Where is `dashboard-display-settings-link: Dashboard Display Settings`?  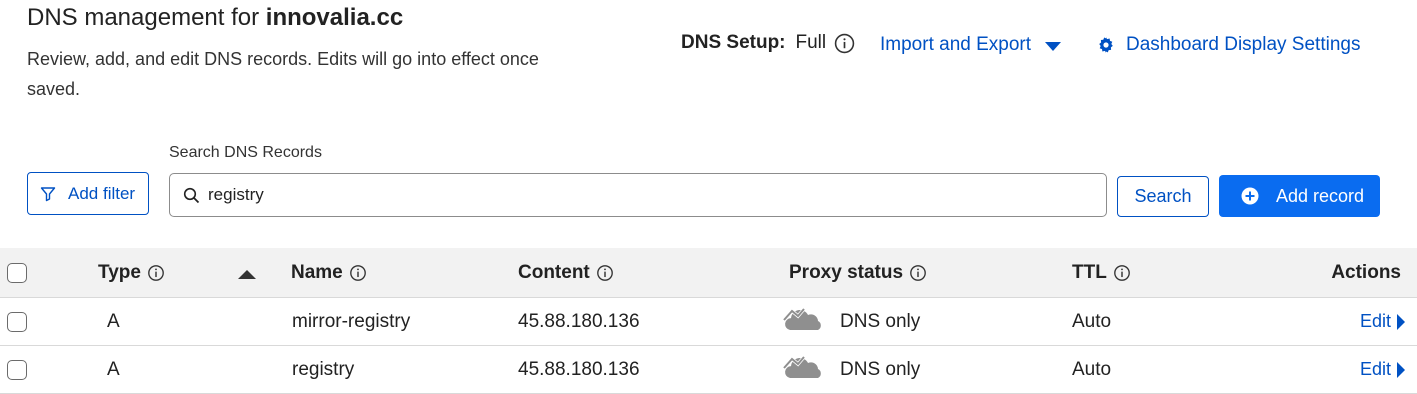 dashboard-display-settings-link: Dashboard Display Settings is located at coordinates (1229, 45).